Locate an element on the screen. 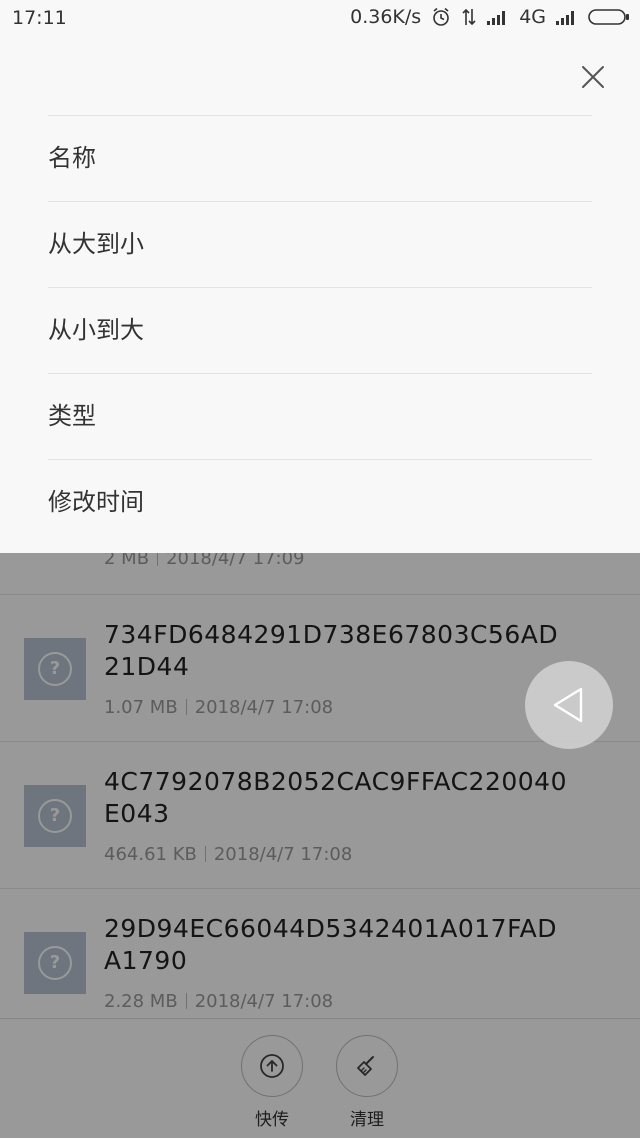  floating-back-button is located at coordinates (569, 705).